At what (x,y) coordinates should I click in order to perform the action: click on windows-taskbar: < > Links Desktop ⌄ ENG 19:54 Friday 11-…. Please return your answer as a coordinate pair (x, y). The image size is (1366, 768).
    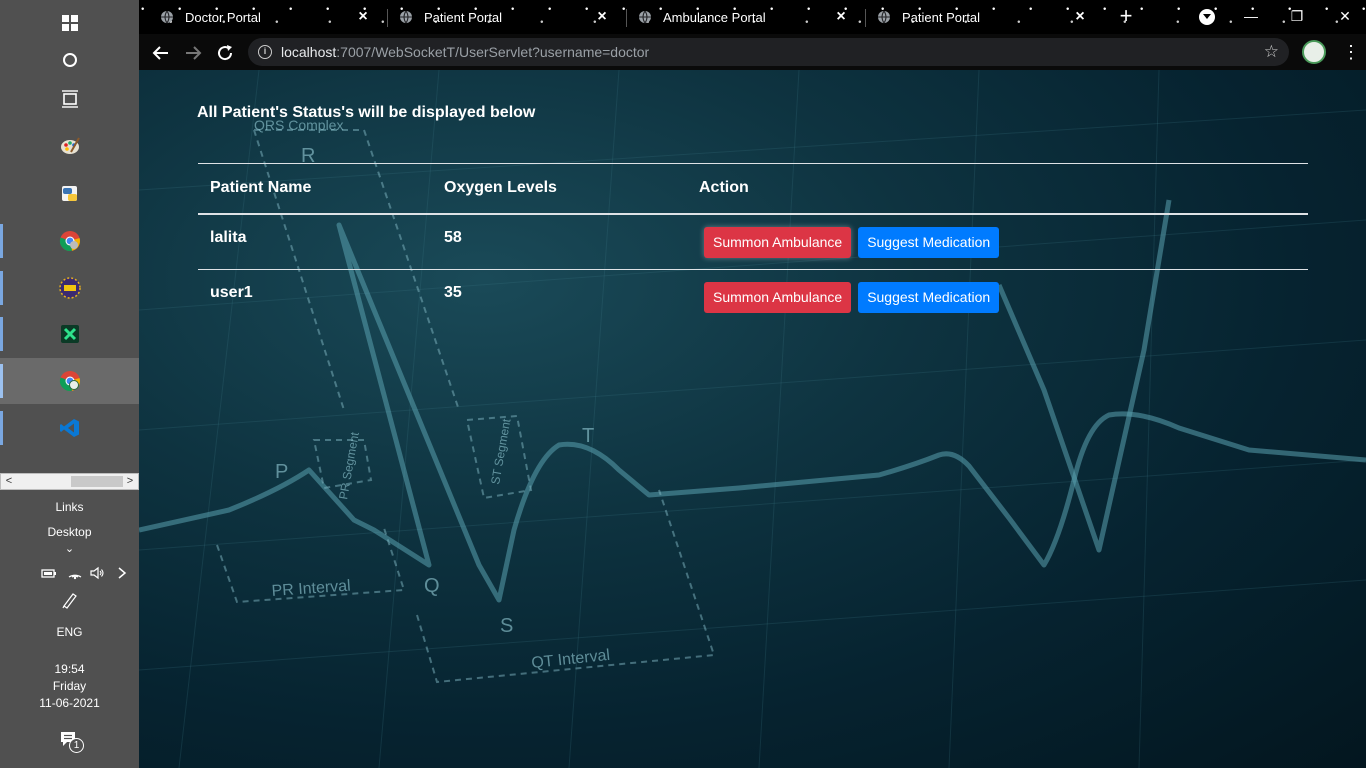
    Looking at the image, I should click on (69, 384).